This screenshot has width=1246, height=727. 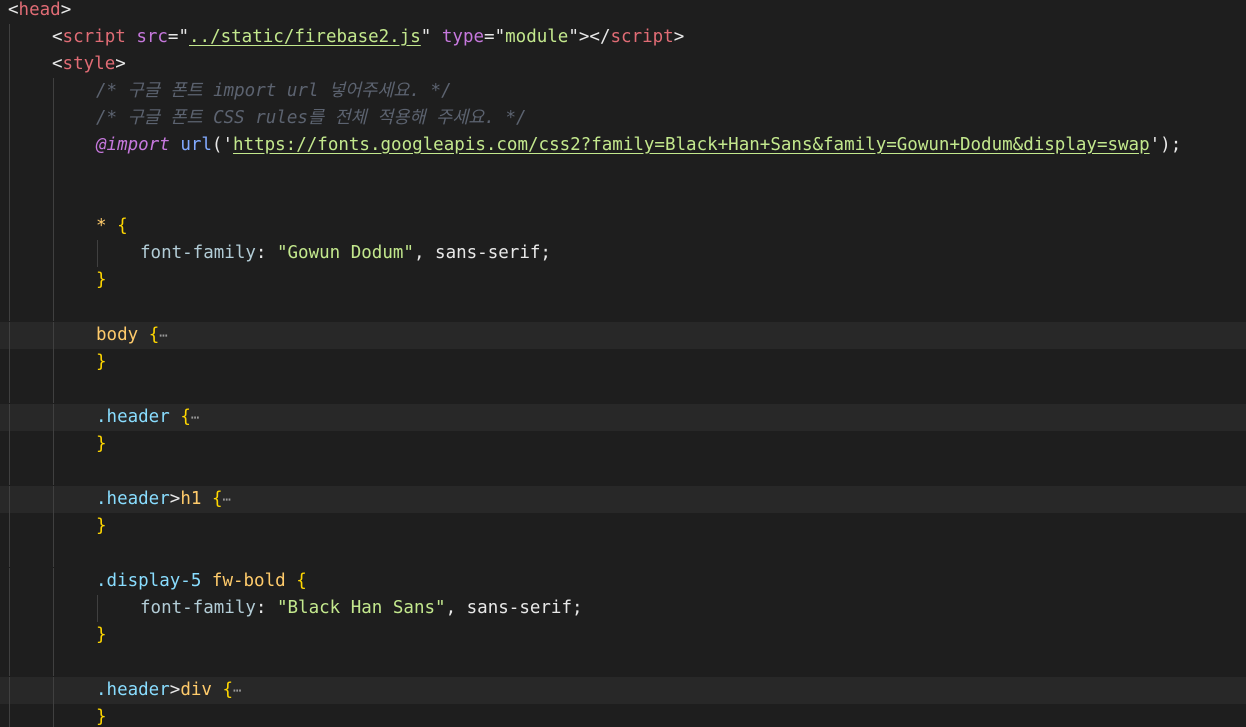 I want to click on code-line-folded: .header>h1 {⋯, so click(x=623, y=499).